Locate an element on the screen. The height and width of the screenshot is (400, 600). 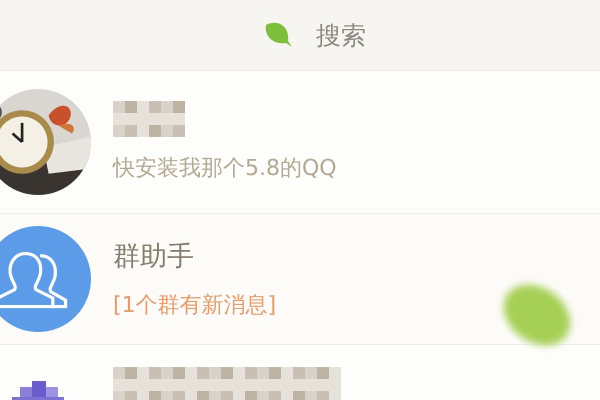
message-preview: [1个群有新消息] is located at coordinates (194, 306).